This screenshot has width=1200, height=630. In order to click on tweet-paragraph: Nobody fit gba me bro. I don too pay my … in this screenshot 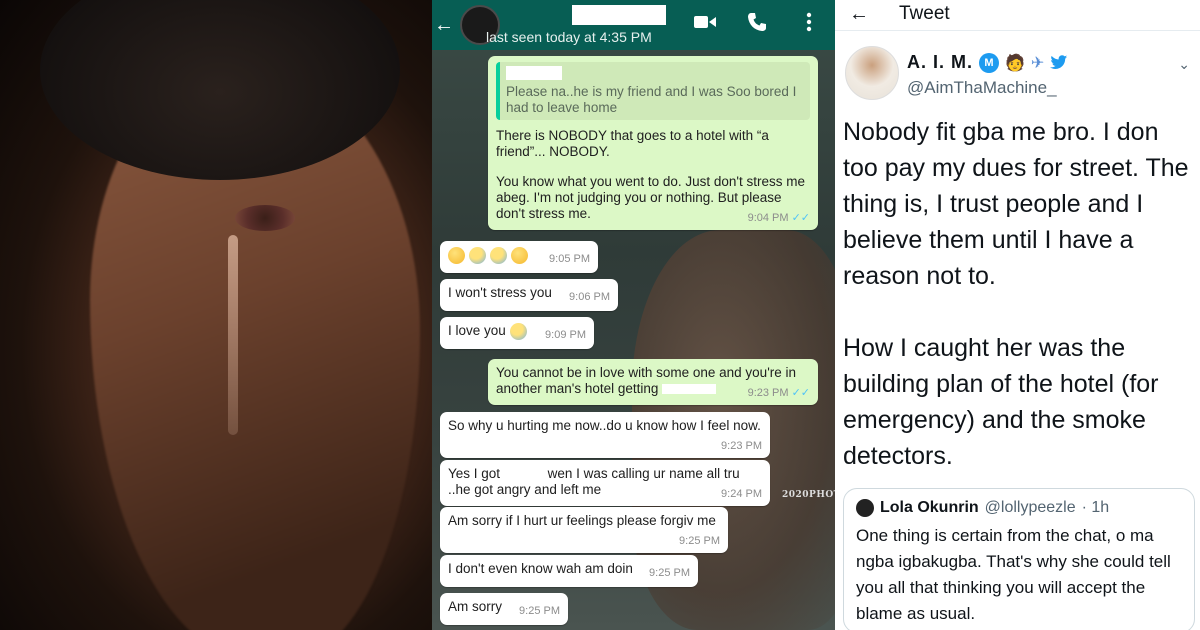, I will do `click(1016, 204)`.